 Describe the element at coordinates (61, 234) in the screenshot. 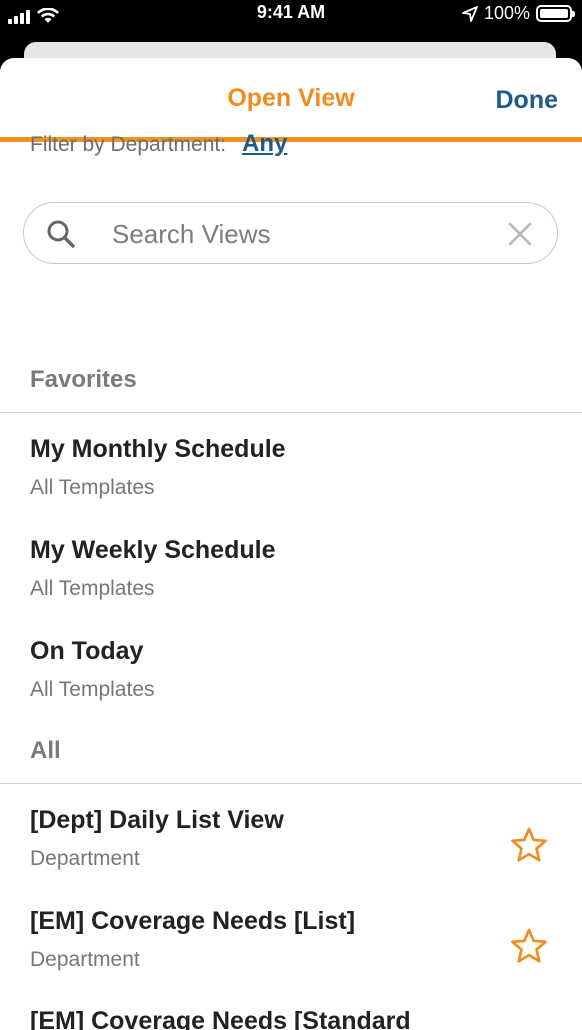

I see `search-icon` at that location.